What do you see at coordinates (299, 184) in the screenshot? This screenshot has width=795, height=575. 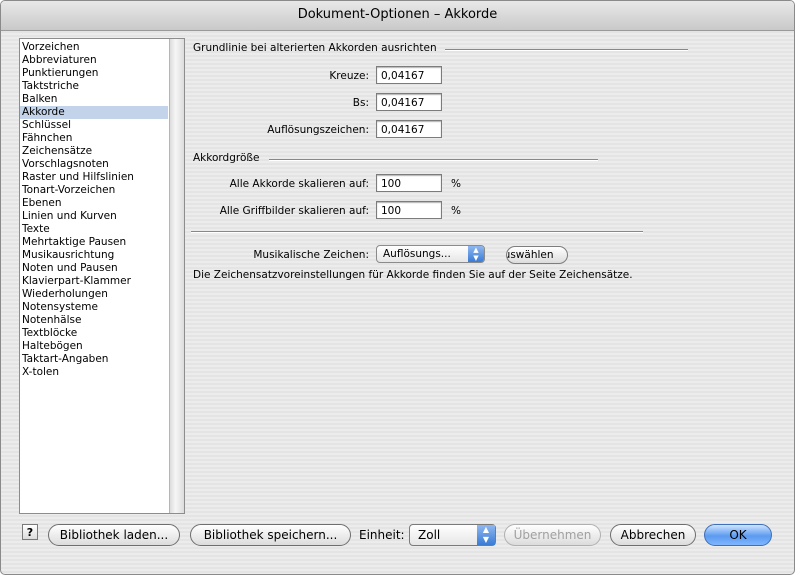 I see `akkorde-scale-label: Alle Akkorde skalieren auf:` at bounding box center [299, 184].